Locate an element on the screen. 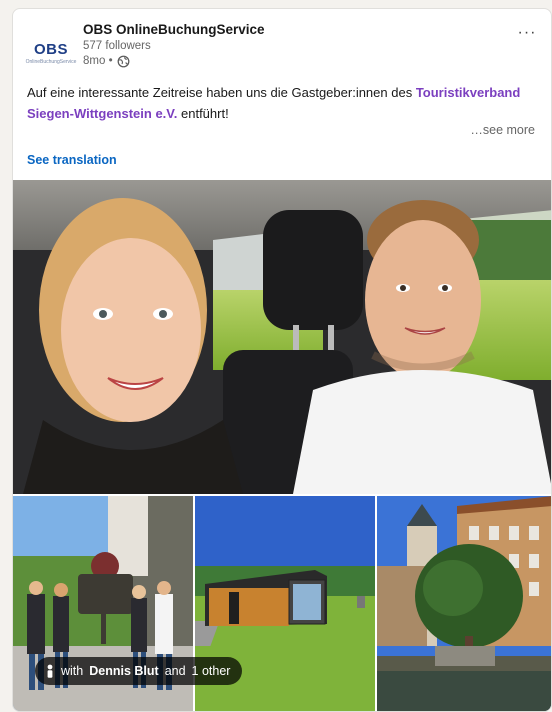 The image size is (552, 712). castle-with-tree-photo is located at coordinates (464, 603).